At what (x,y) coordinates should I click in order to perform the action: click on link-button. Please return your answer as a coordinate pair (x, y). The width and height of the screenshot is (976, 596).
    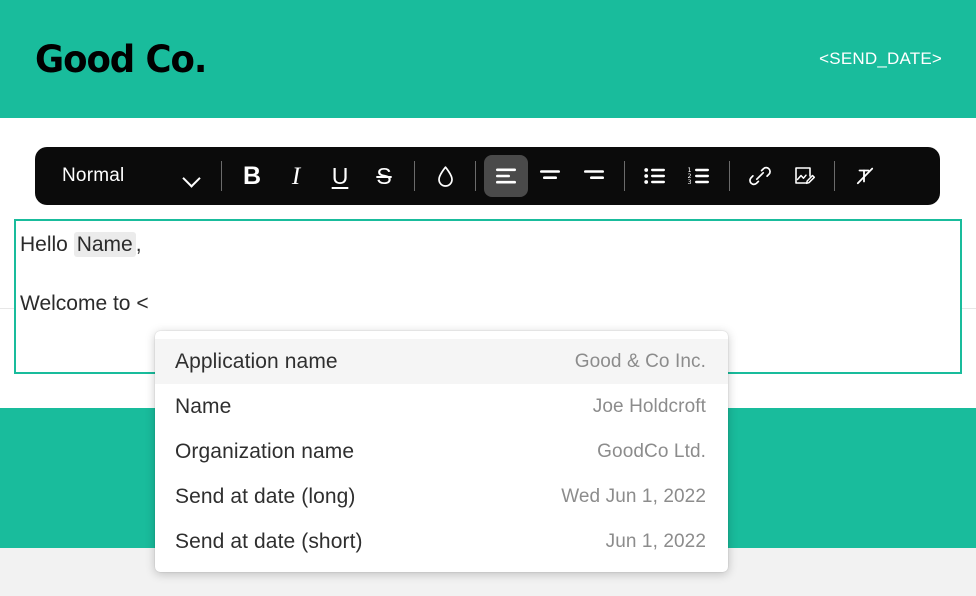
    Looking at the image, I should click on (760, 176).